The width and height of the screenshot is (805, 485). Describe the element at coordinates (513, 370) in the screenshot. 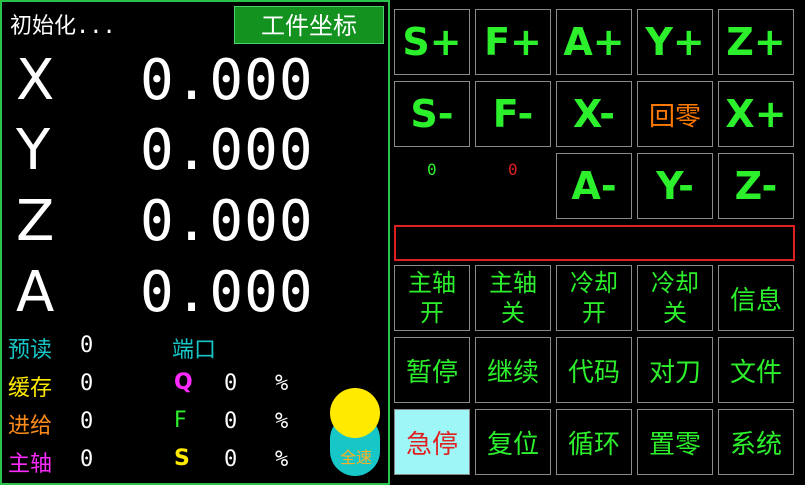

I see `resume-button: 继续` at that location.